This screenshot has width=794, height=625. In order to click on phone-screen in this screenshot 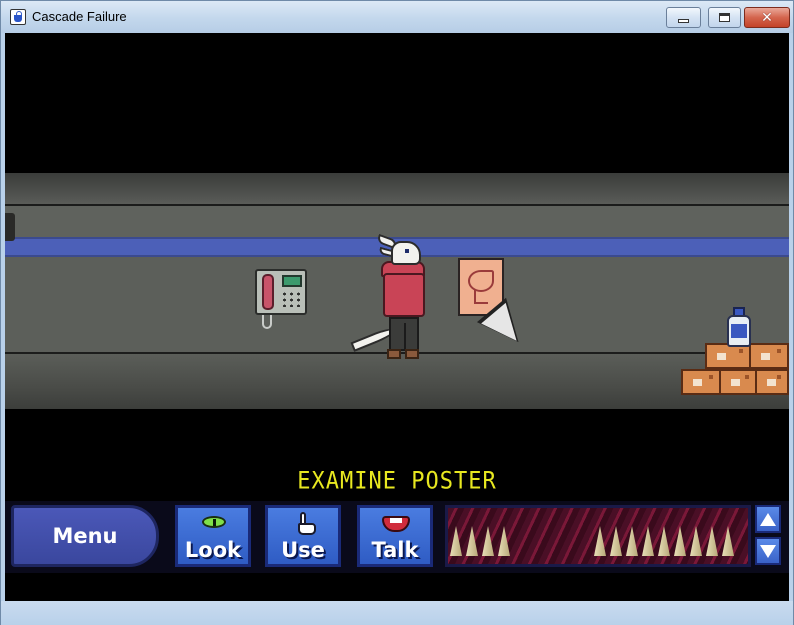, I will do `click(292, 281)`.